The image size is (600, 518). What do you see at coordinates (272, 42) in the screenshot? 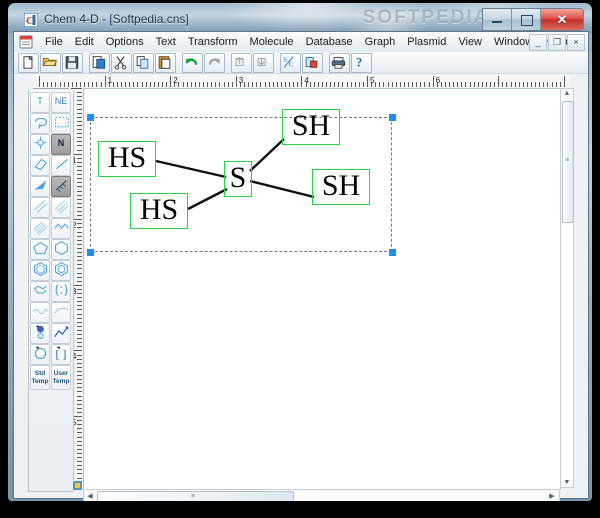
I see `menu-item-molecule: Molecule` at bounding box center [272, 42].